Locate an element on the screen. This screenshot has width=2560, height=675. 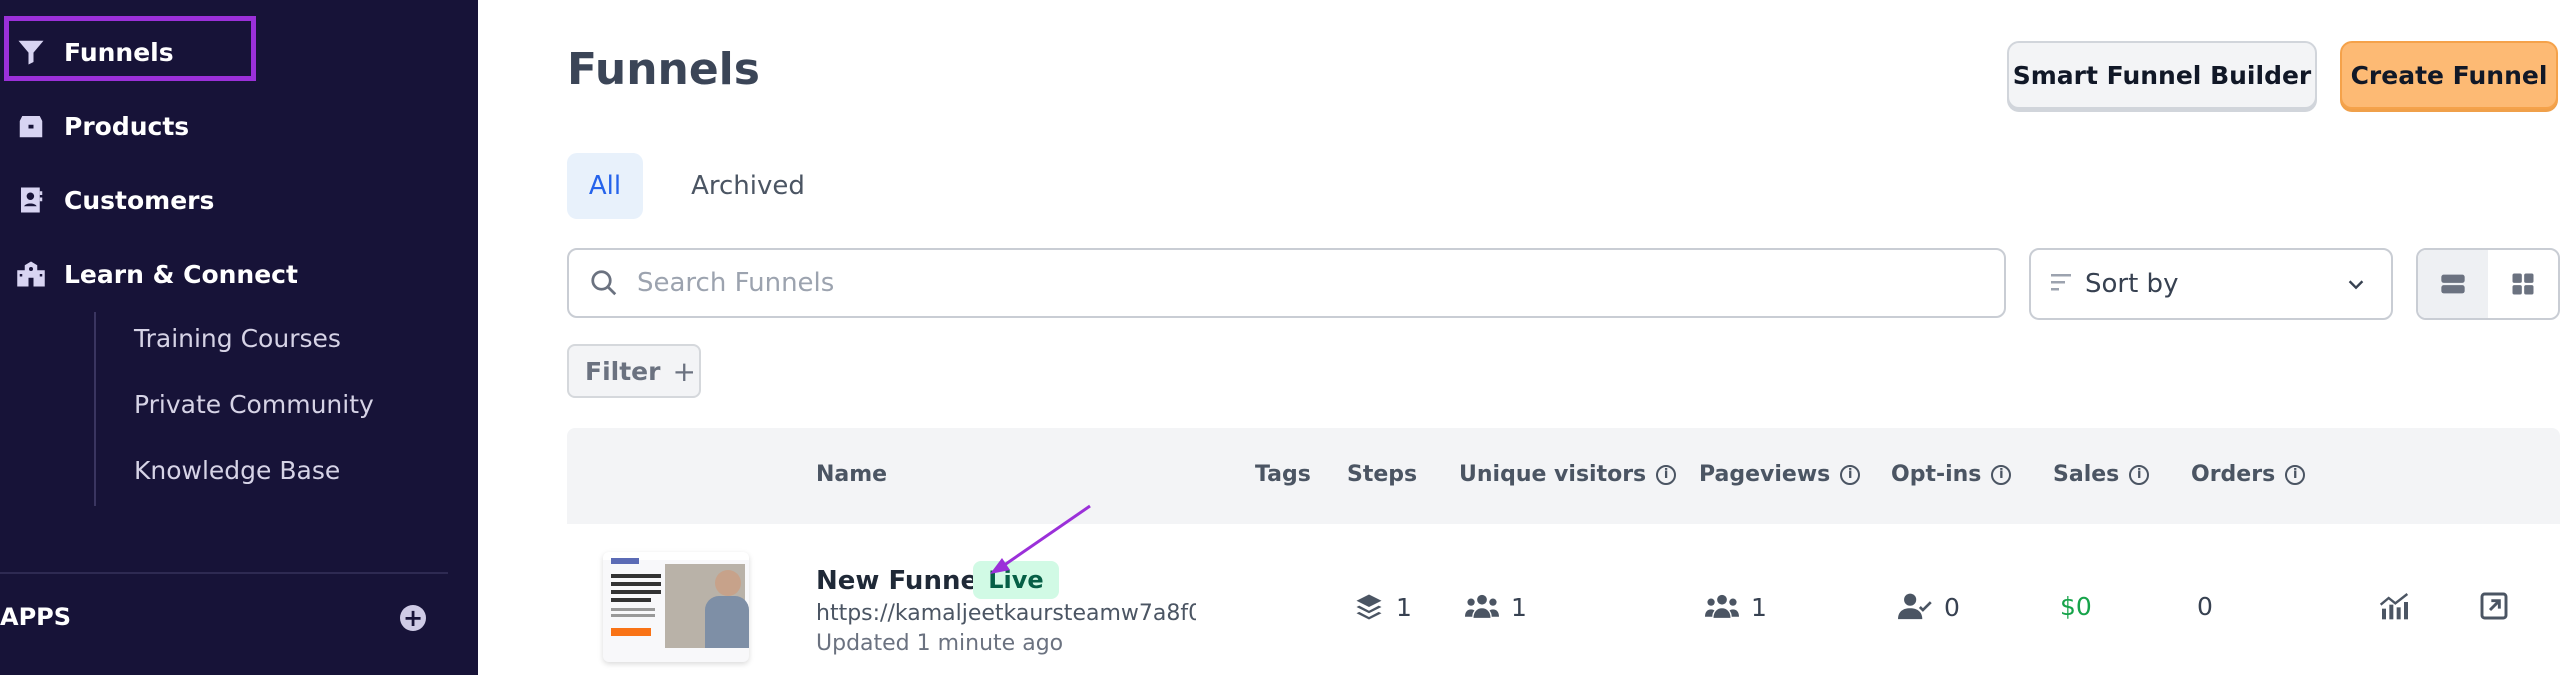
grid-view-button is located at coordinates (2523, 284).